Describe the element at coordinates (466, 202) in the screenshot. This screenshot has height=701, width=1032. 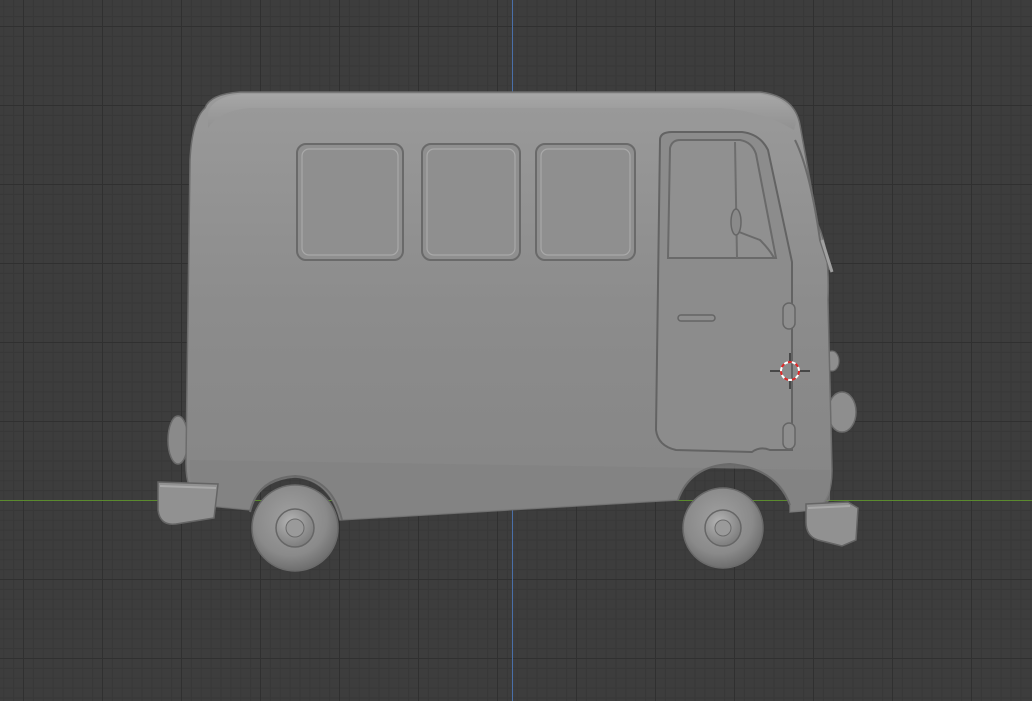
I see `side-windows` at that location.